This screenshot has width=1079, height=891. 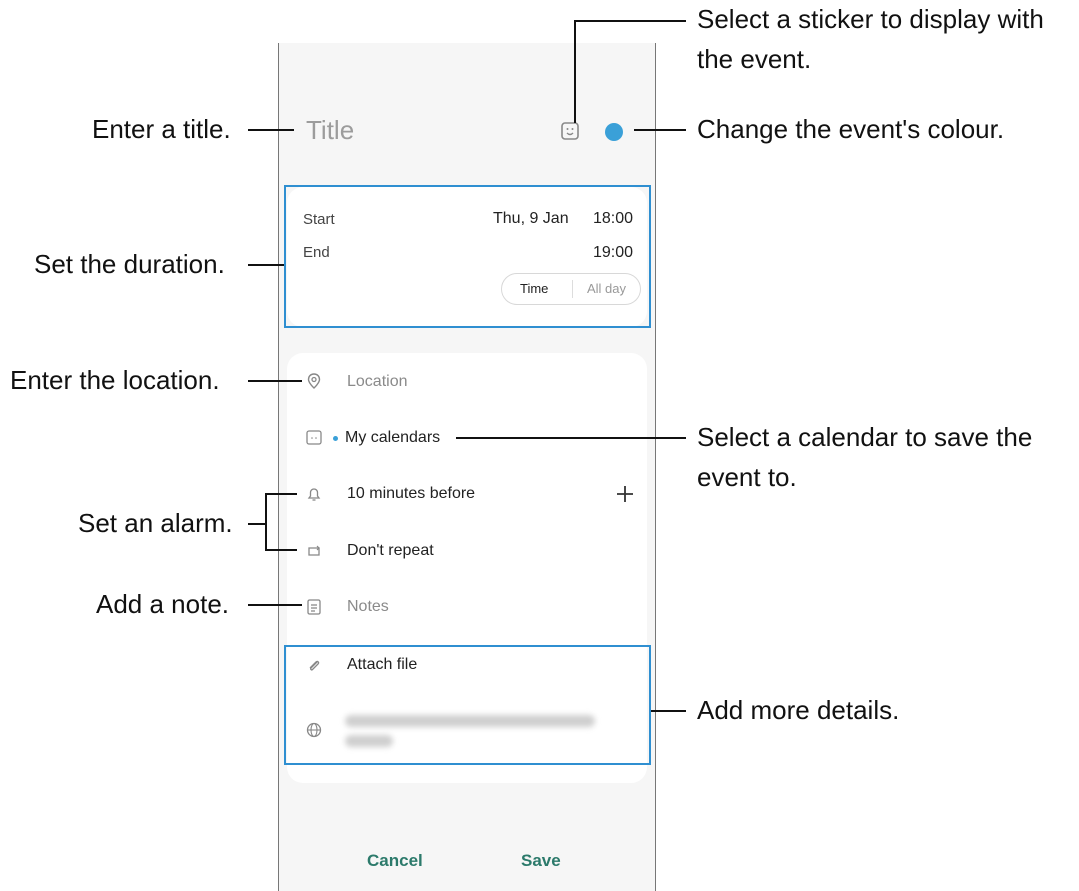 I want to click on more-leader, so click(x=668, y=711).